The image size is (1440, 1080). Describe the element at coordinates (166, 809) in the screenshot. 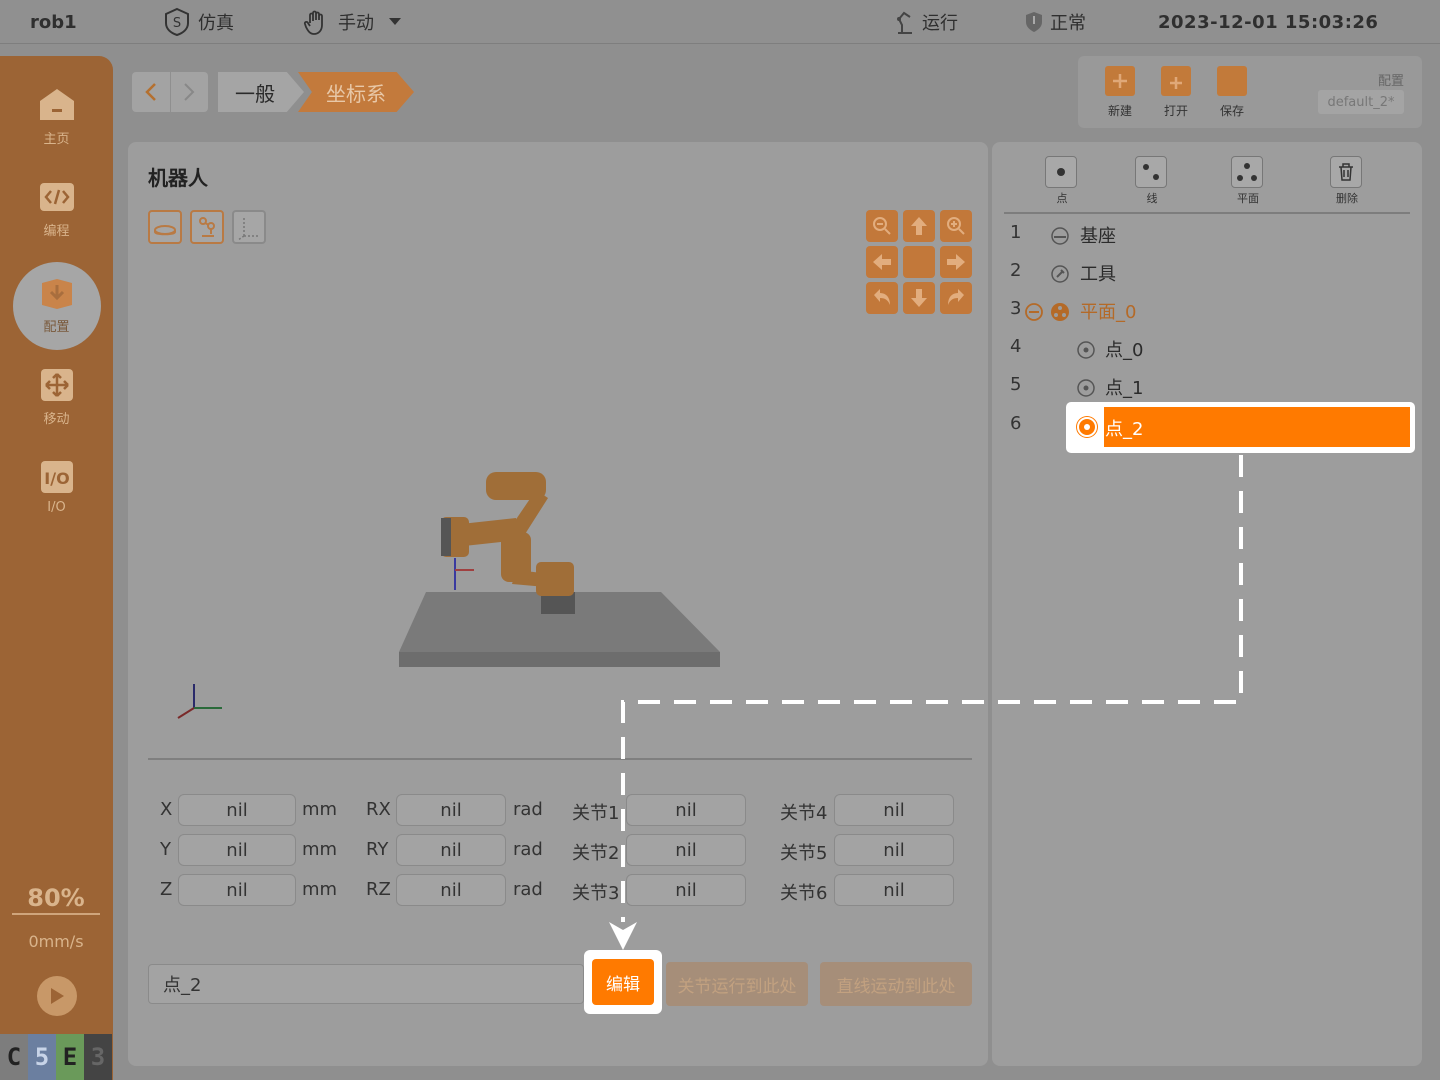

I see `x-label: X` at that location.